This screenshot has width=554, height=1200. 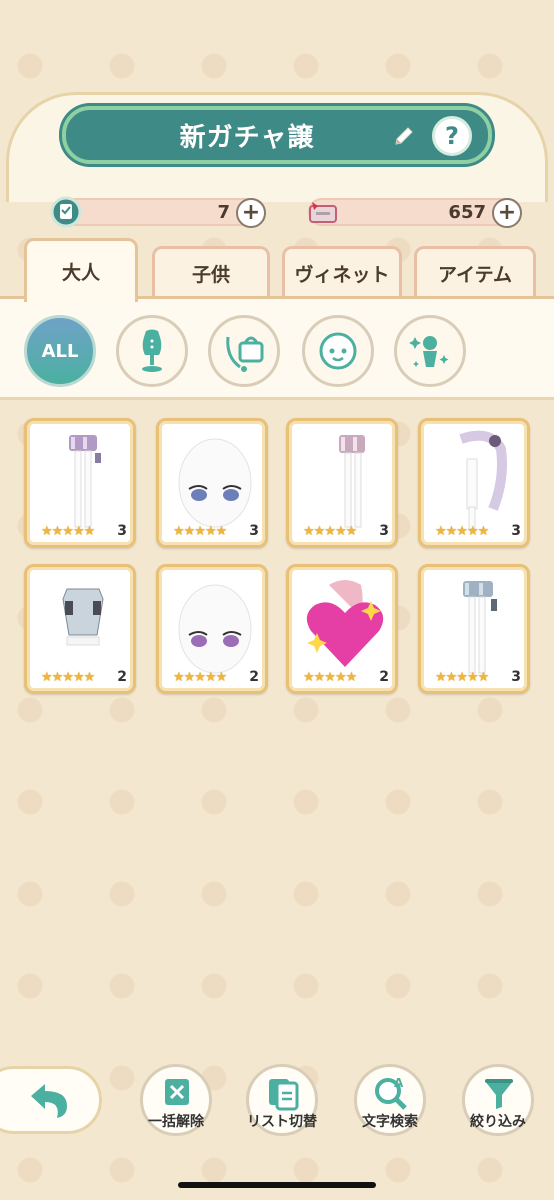 I want to click on filter-funnel-icon, so click(x=499, y=1094).